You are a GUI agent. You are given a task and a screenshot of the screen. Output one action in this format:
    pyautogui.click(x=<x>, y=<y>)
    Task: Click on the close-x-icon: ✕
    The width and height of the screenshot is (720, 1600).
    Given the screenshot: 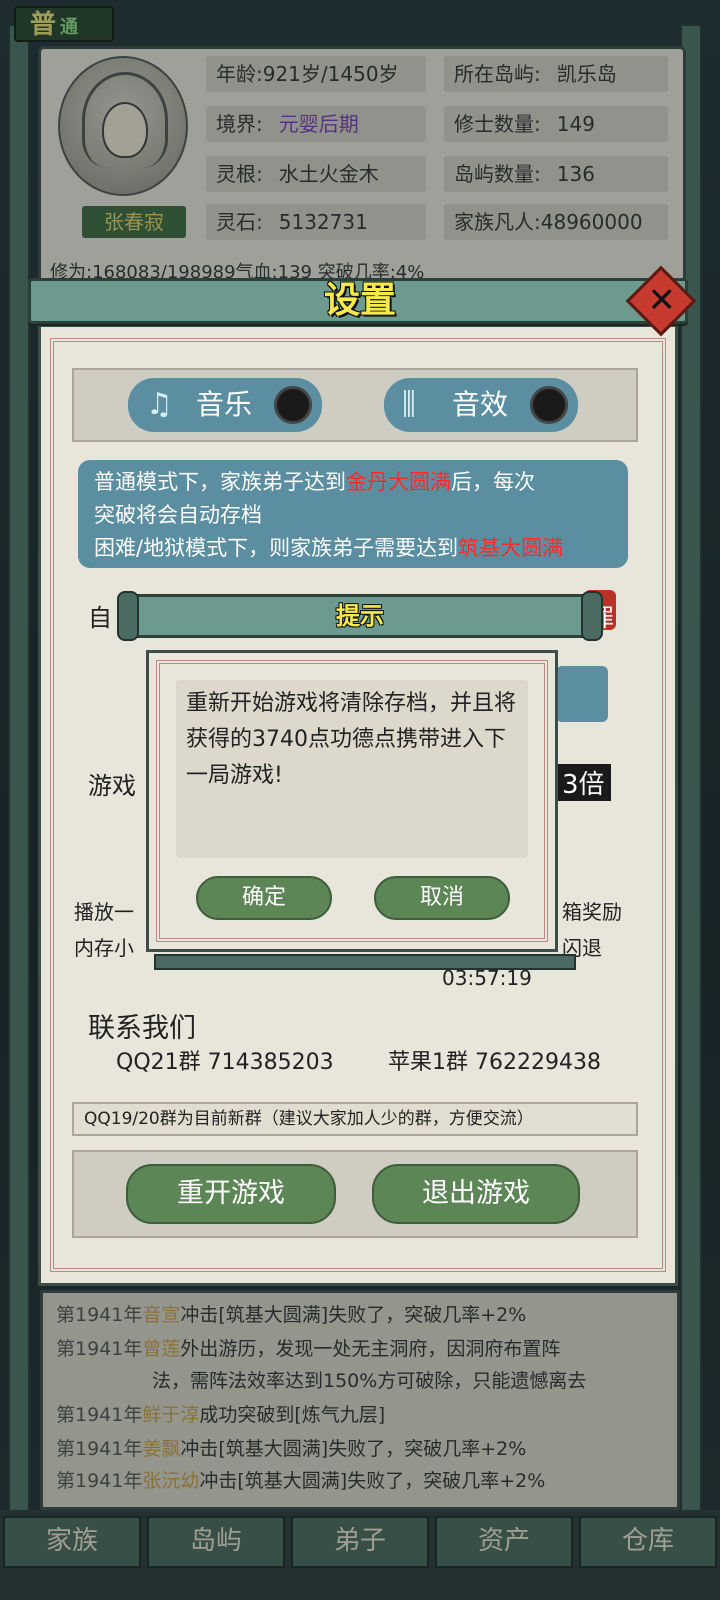 What is the action you would take?
    pyautogui.click(x=661, y=300)
    